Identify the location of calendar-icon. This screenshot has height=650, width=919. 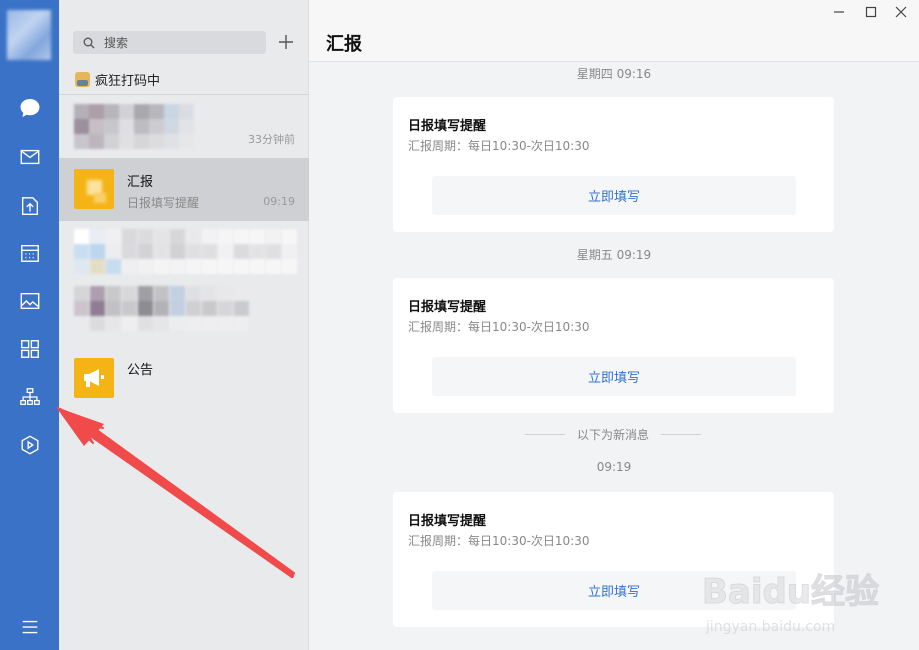
(29, 253).